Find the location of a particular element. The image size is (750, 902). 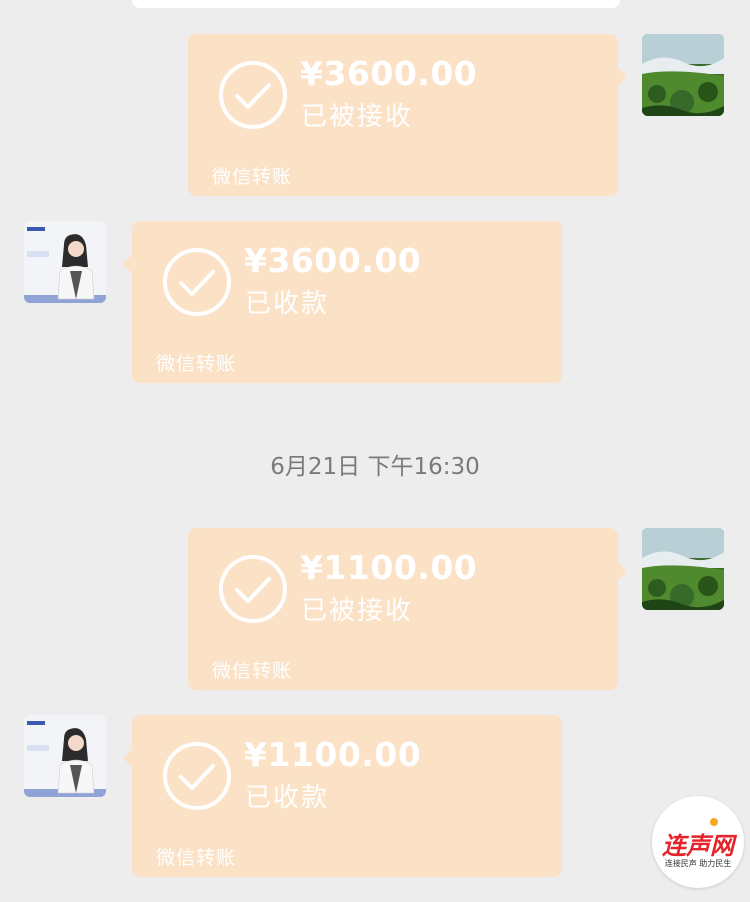

chat-timestamp: 6月21日 下午16:30 is located at coordinates (375, 467).